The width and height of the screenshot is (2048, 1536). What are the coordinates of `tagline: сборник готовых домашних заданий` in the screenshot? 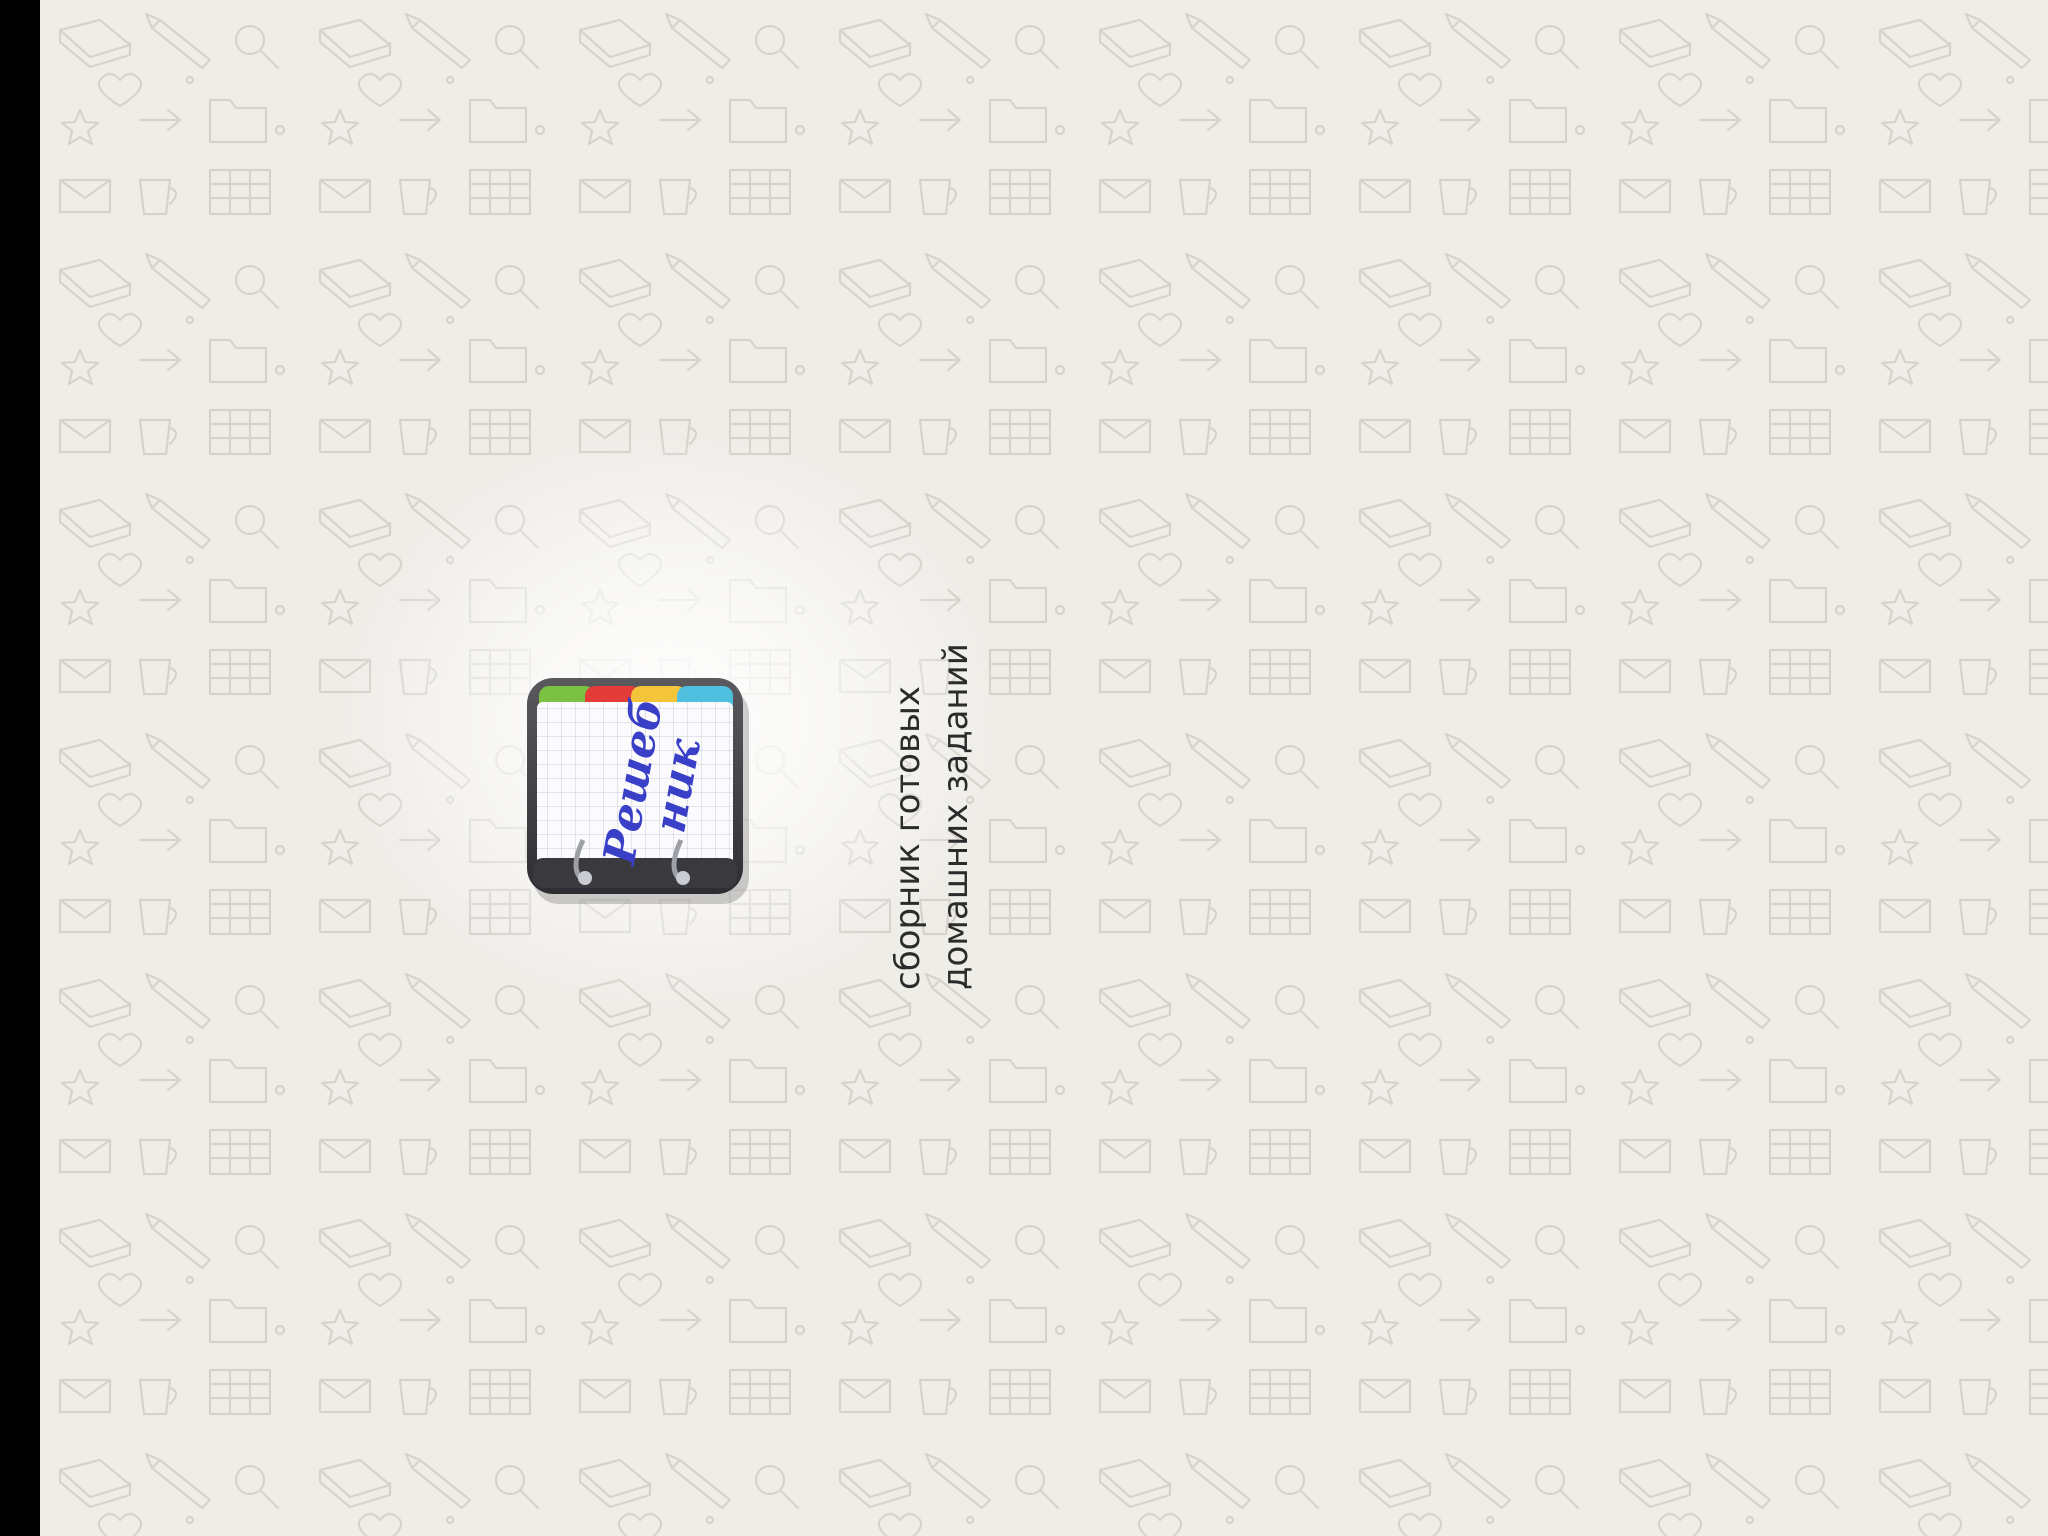 It's located at (939, 780).